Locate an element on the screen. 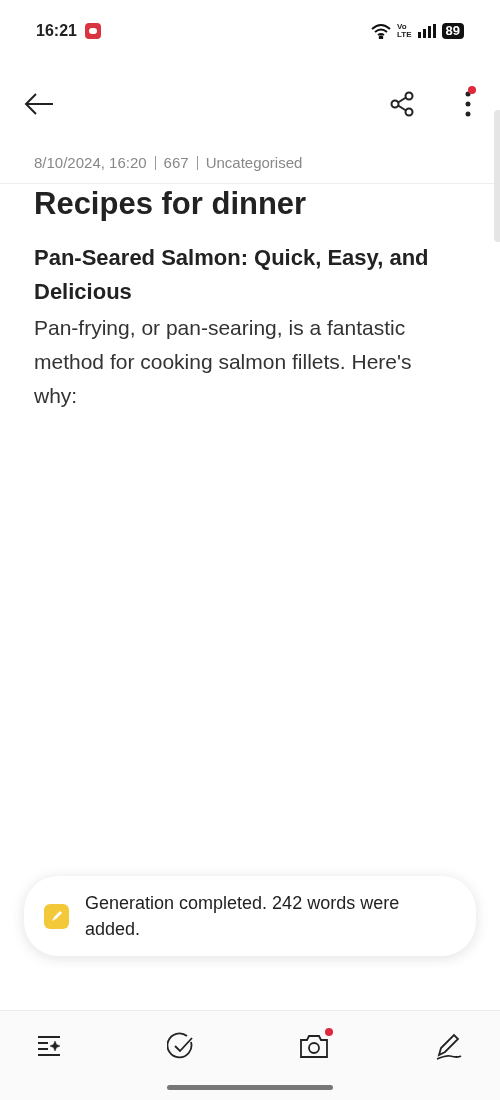  check-circle-icon is located at coordinates (180, 1046).